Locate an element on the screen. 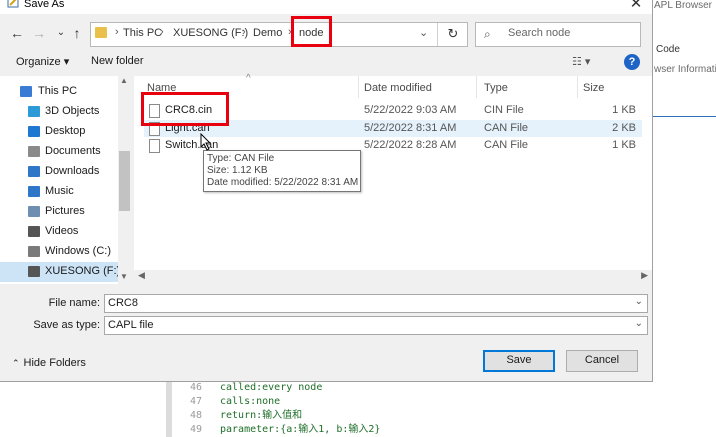 This screenshot has height=437, width=716. nav-scrollbar: ▲ ▼ is located at coordinates (124, 180).